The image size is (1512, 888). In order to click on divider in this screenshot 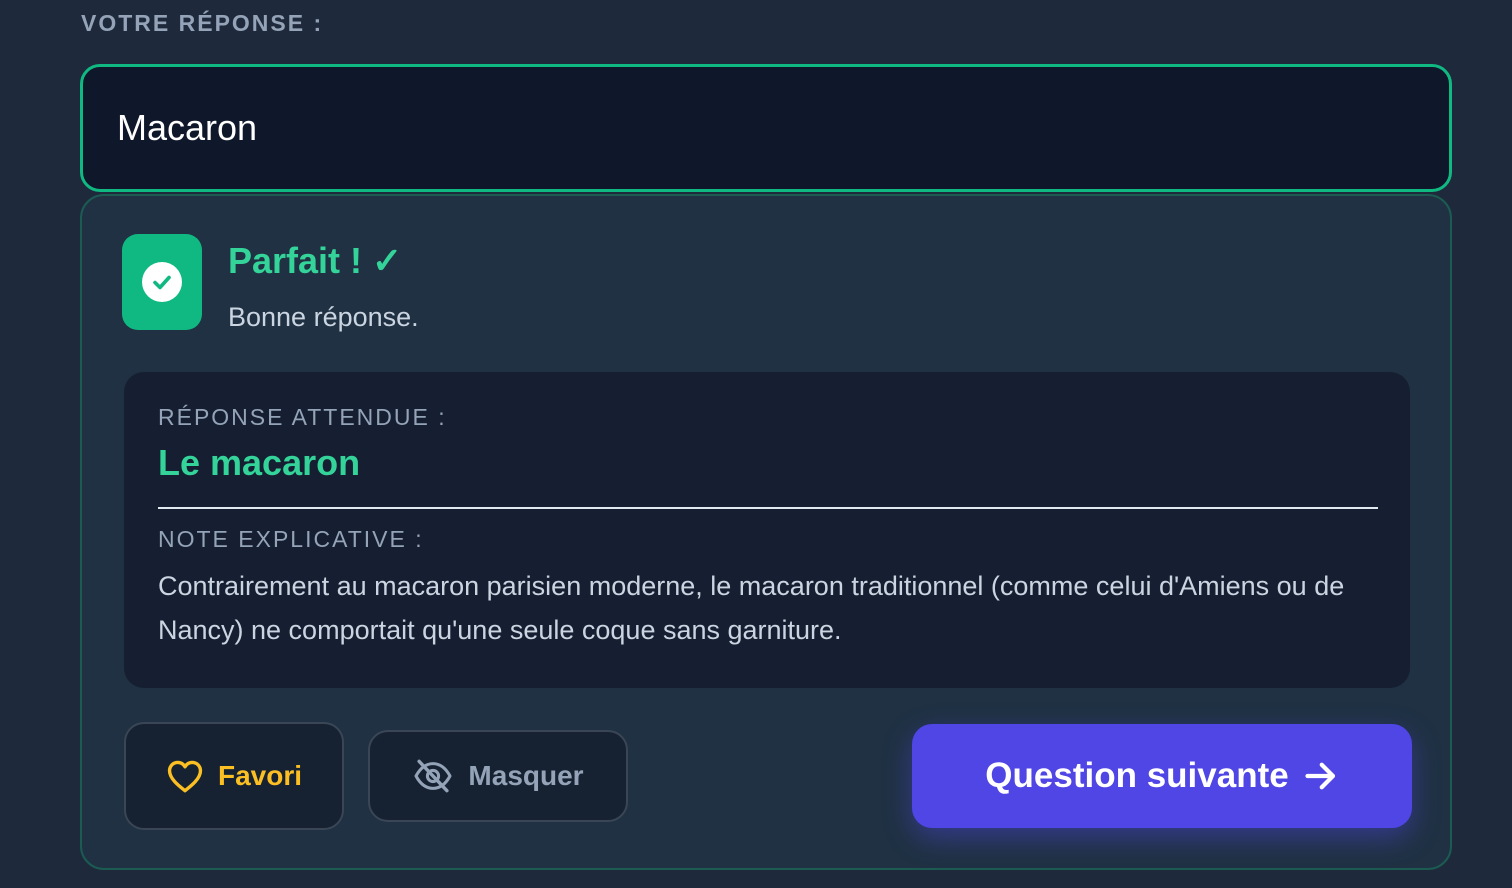, I will do `click(768, 508)`.